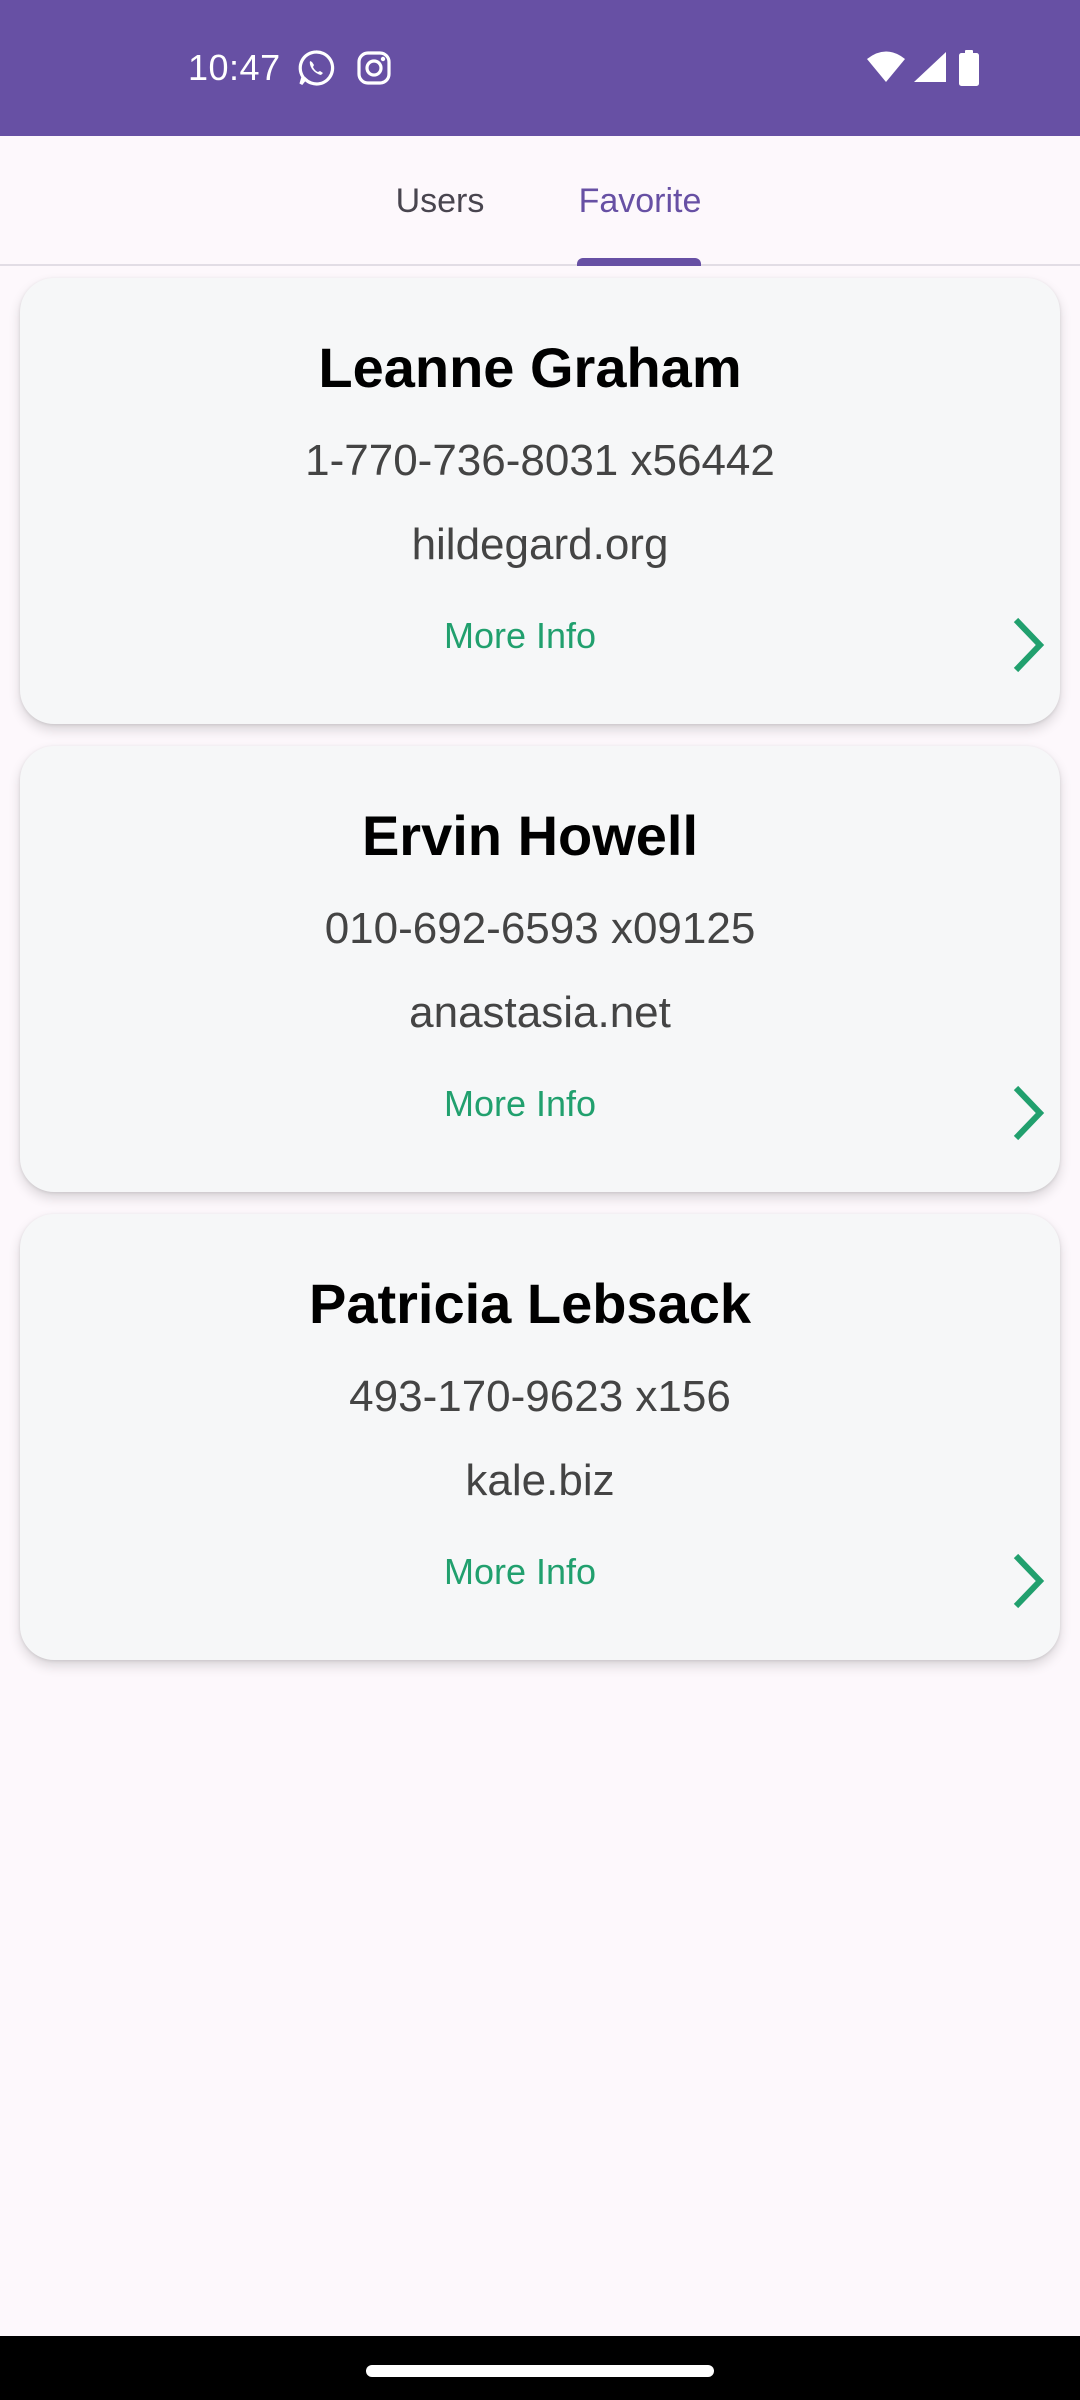 The image size is (1080, 2400). I want to click on user-phone: 1-770-736-8031 x56442, so click(540, 460).